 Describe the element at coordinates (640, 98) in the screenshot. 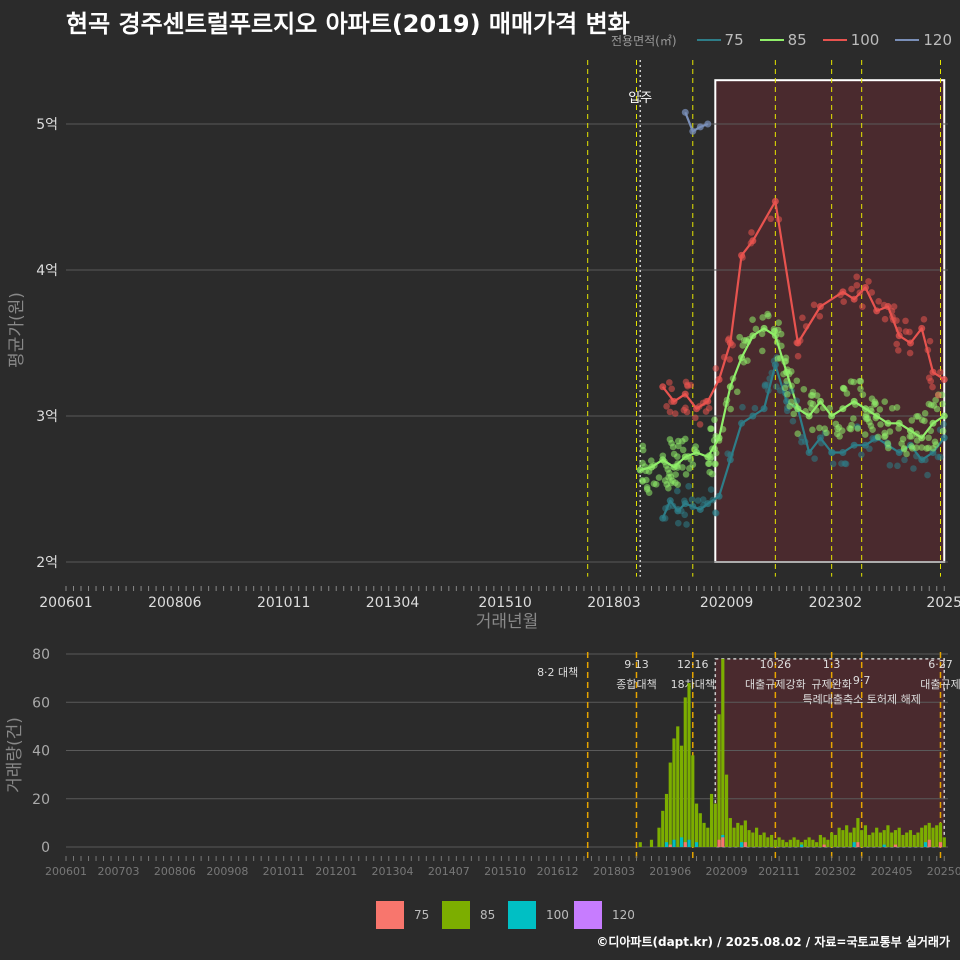

I see `movein-label: 입주` at that location.